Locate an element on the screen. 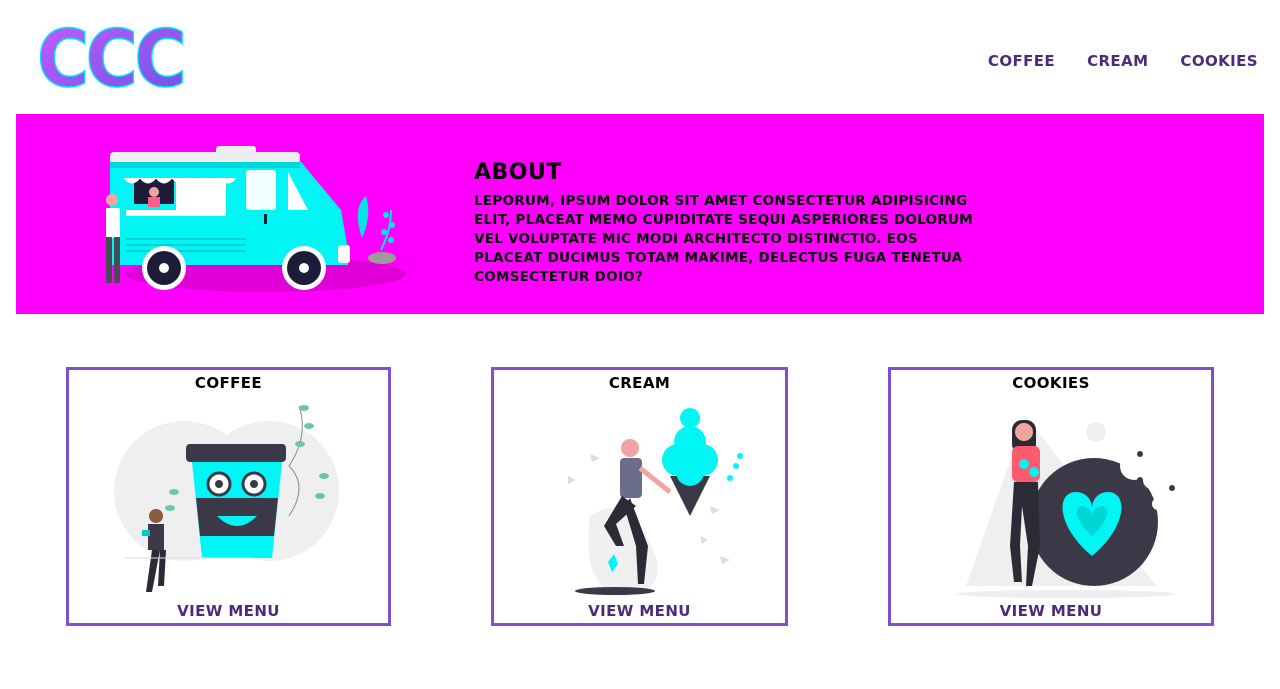 Image resolution: width=1280 pixels, height=689 pixels. card-coffee: COFFEE VIEW MENU is located at coordinates (228, 496).